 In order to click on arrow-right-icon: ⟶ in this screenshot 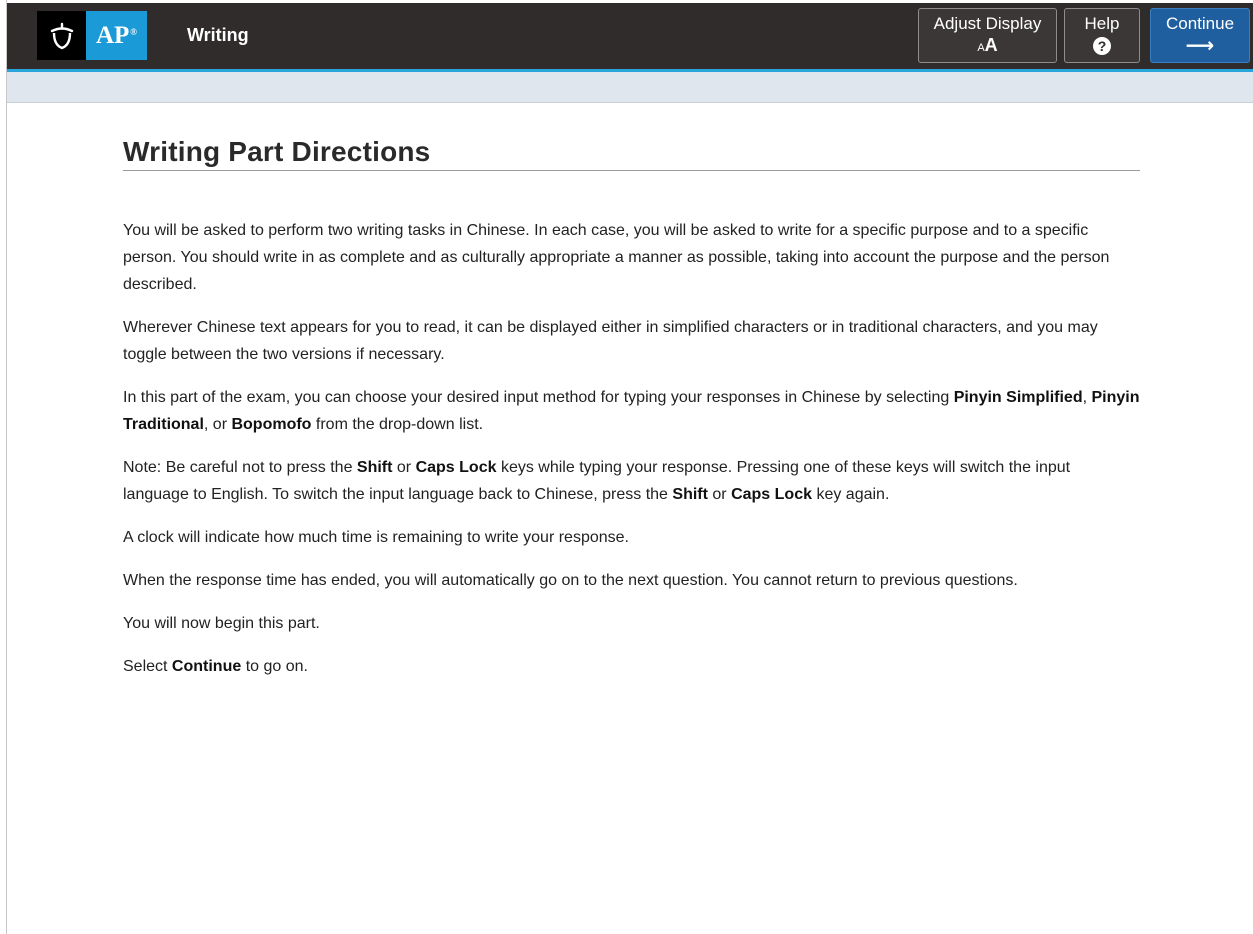, I will do `click(1200, 46)`.